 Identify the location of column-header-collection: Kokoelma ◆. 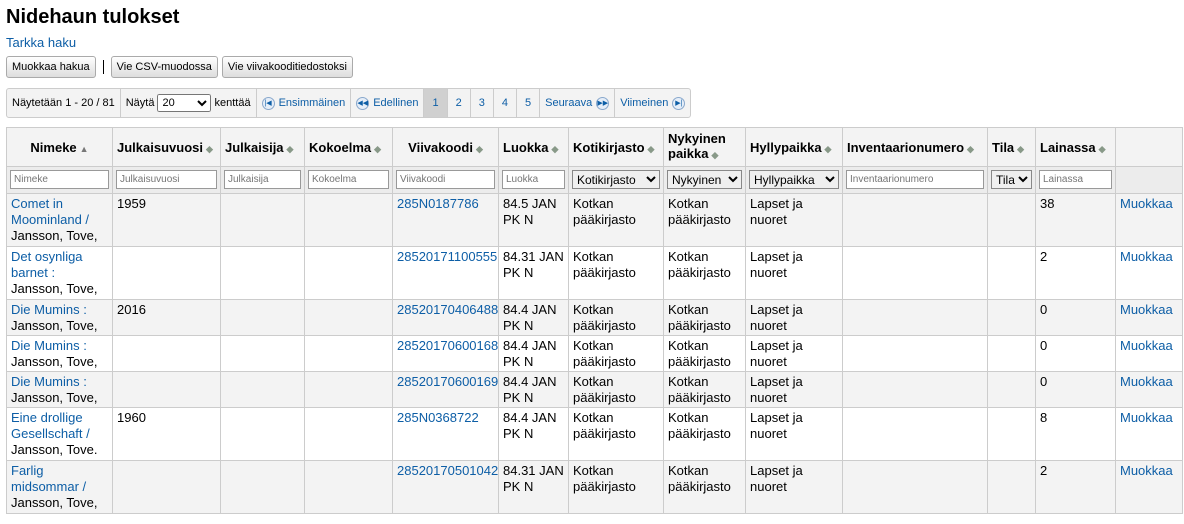
(348, 147).